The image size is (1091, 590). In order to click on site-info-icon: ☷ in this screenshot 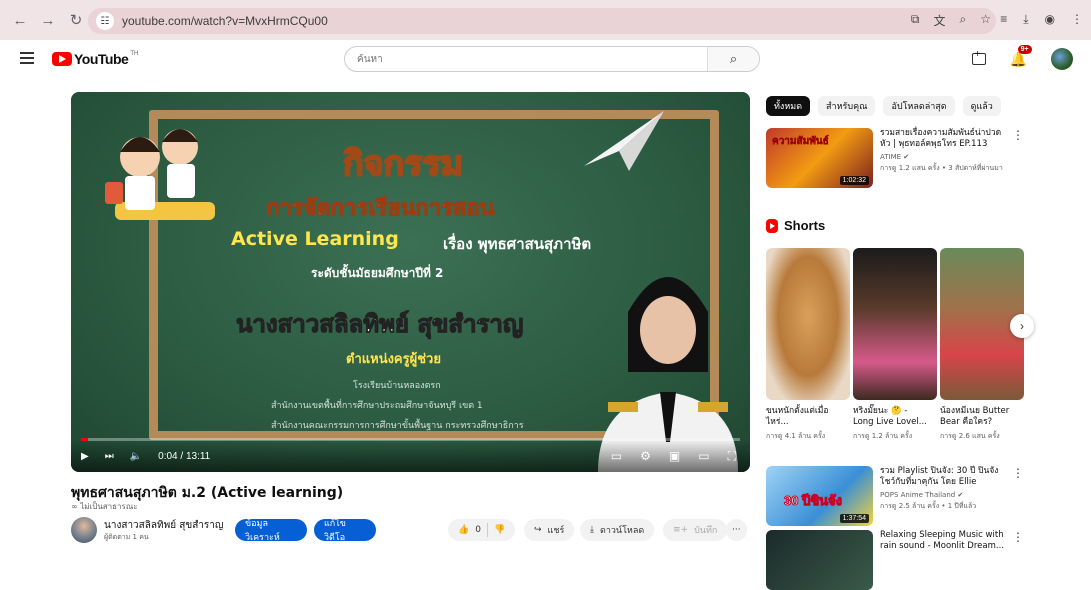, I will do `click(105, 21)`.